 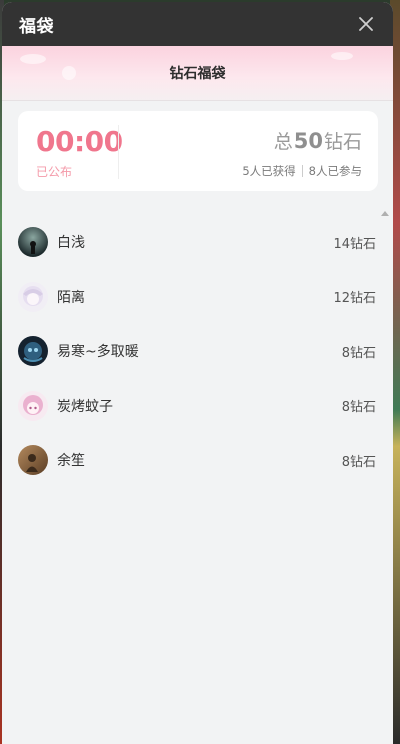 I want to click on total-reward: 总 50 钻石, so click(x=318, y=140).